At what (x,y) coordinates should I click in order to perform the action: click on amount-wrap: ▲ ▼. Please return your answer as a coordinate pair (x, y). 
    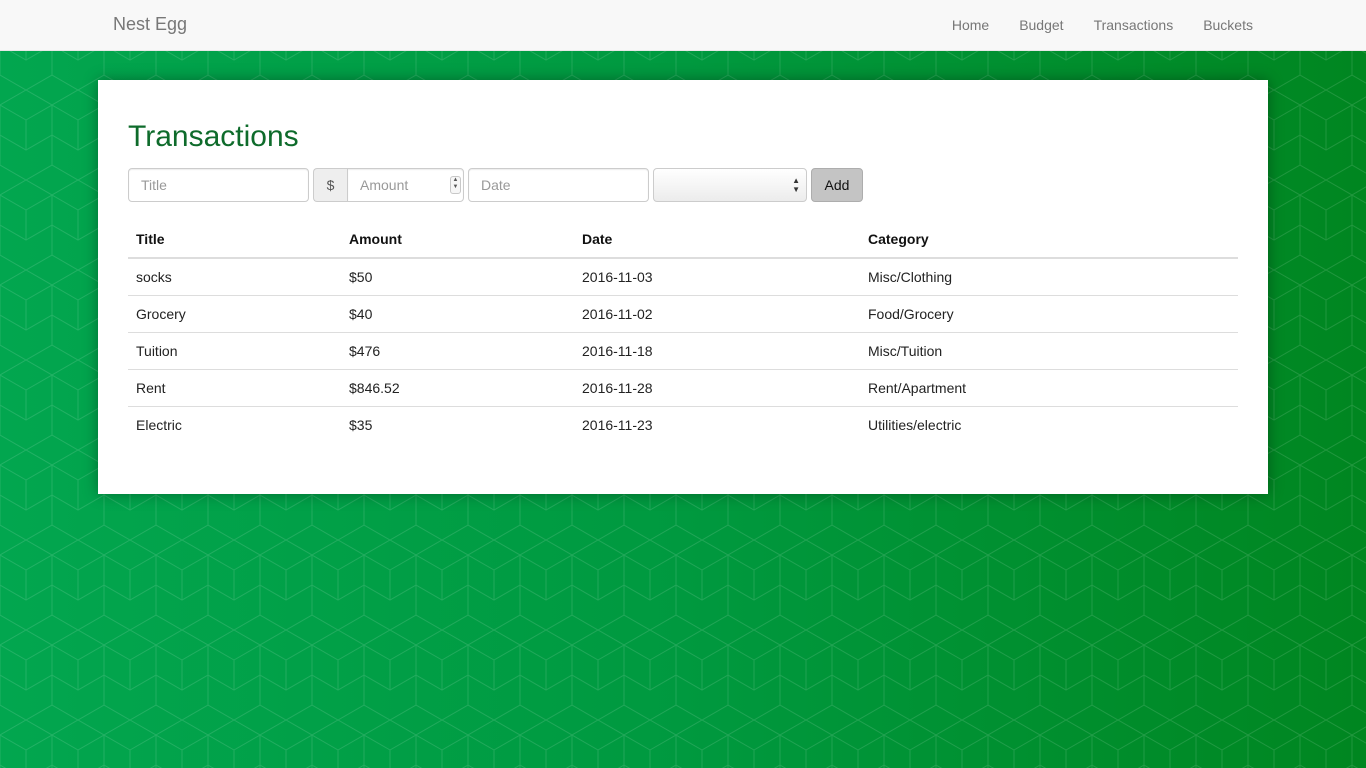
    Looking at the image, I should click on (405, 185).